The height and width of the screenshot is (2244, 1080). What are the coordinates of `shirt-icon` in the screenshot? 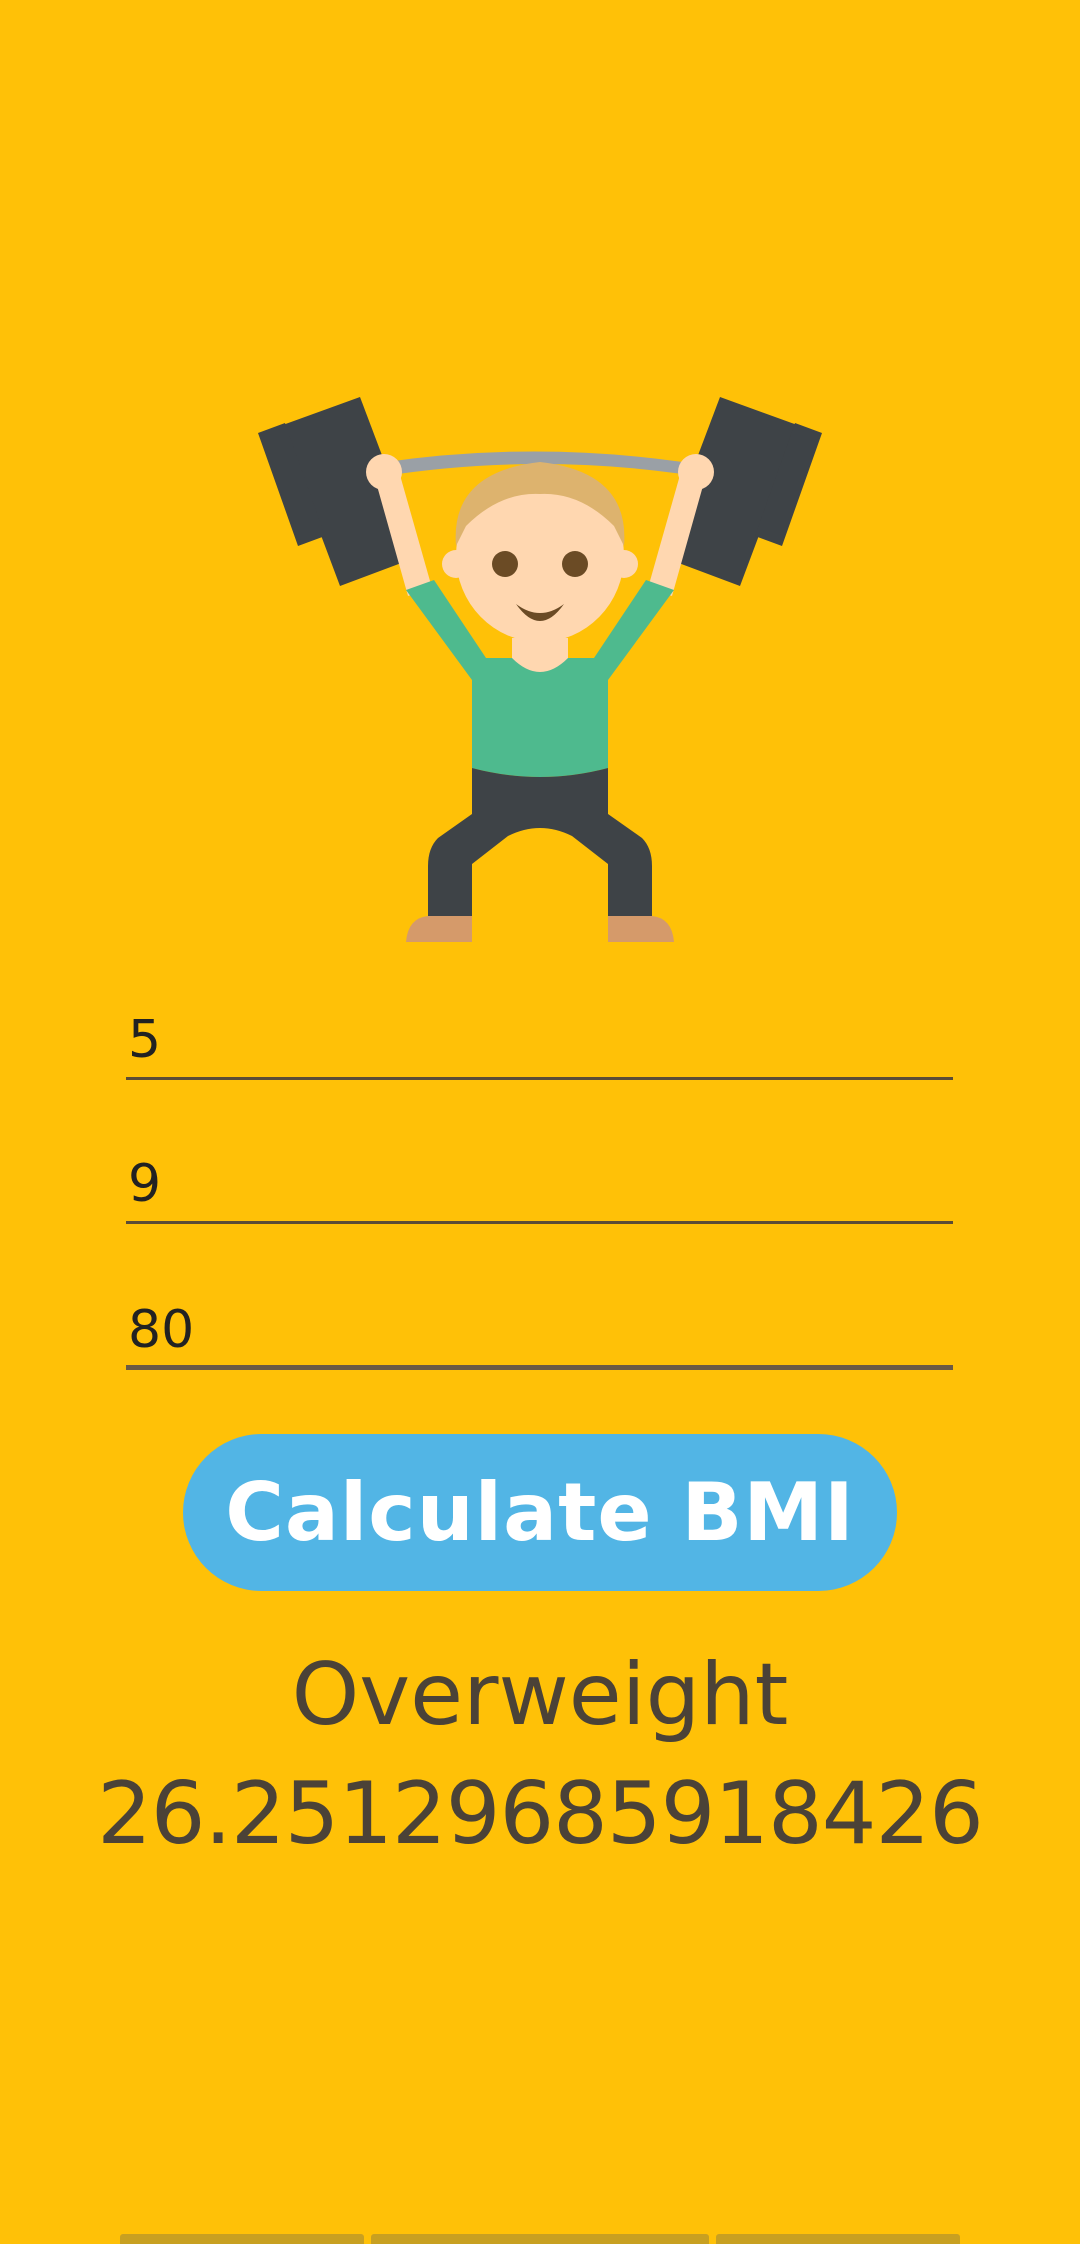 It's located at (540, 717).